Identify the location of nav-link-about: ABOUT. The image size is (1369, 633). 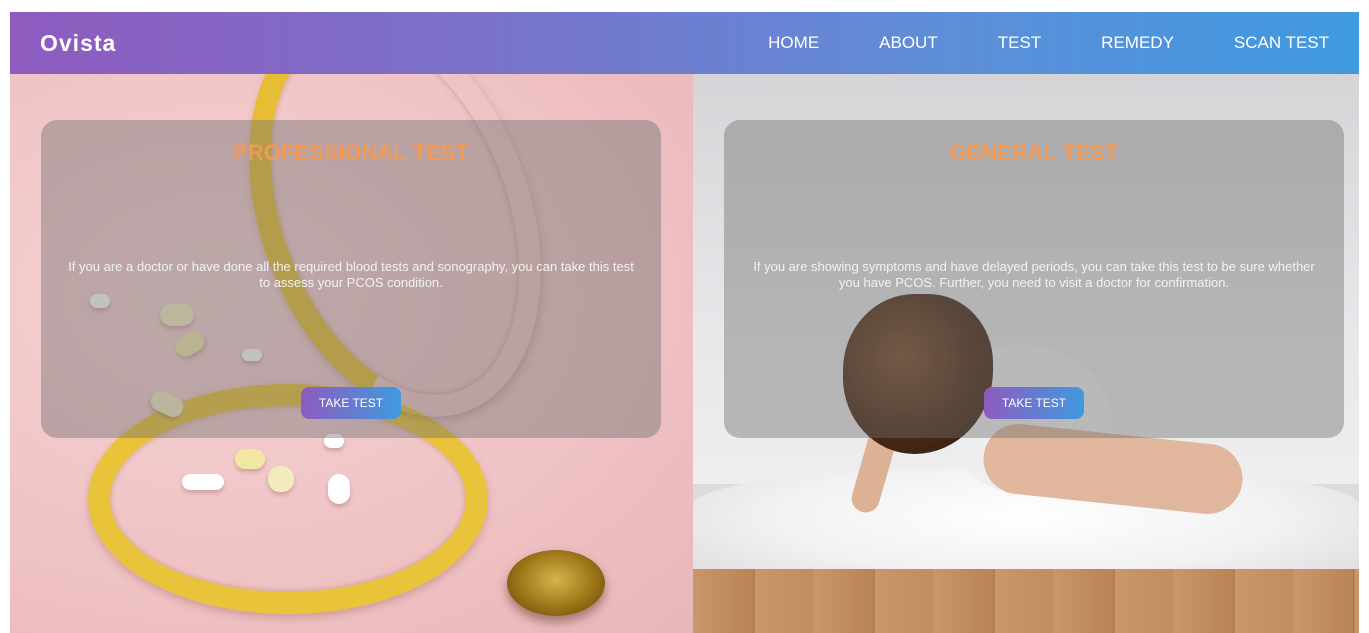
(908, 43).